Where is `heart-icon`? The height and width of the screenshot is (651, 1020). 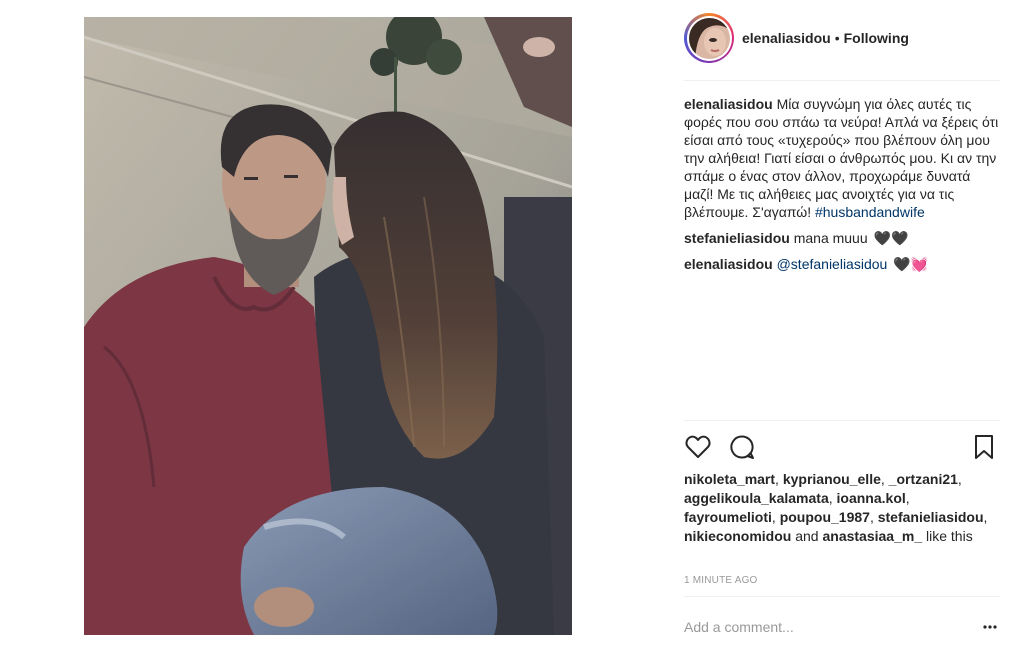
heart-icon is located at coordinates (698, 447).